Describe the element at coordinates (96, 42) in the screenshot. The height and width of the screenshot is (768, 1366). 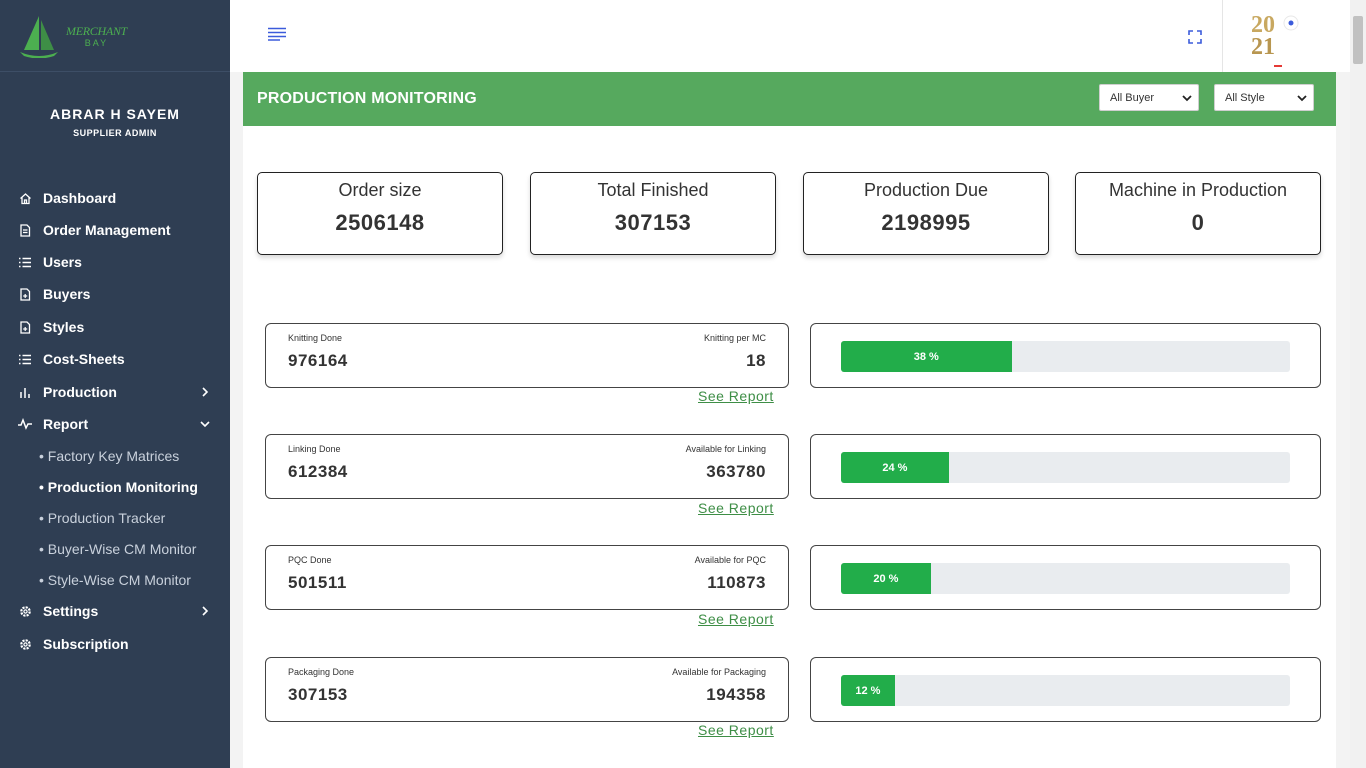
I see `brand-subname: BAY` at that location.